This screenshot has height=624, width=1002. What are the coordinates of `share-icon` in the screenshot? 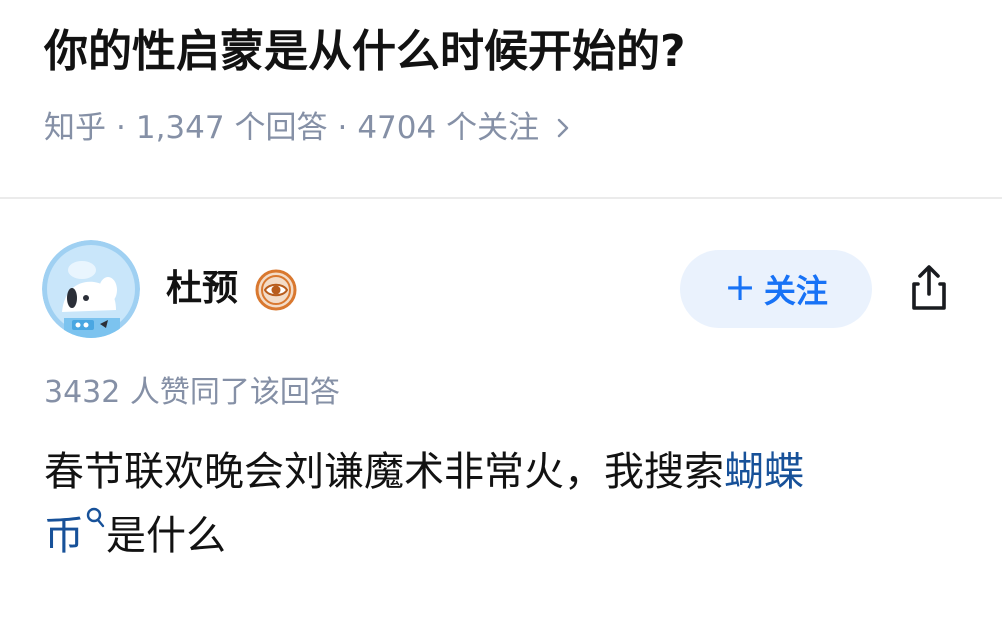 It's located at (929, 289).